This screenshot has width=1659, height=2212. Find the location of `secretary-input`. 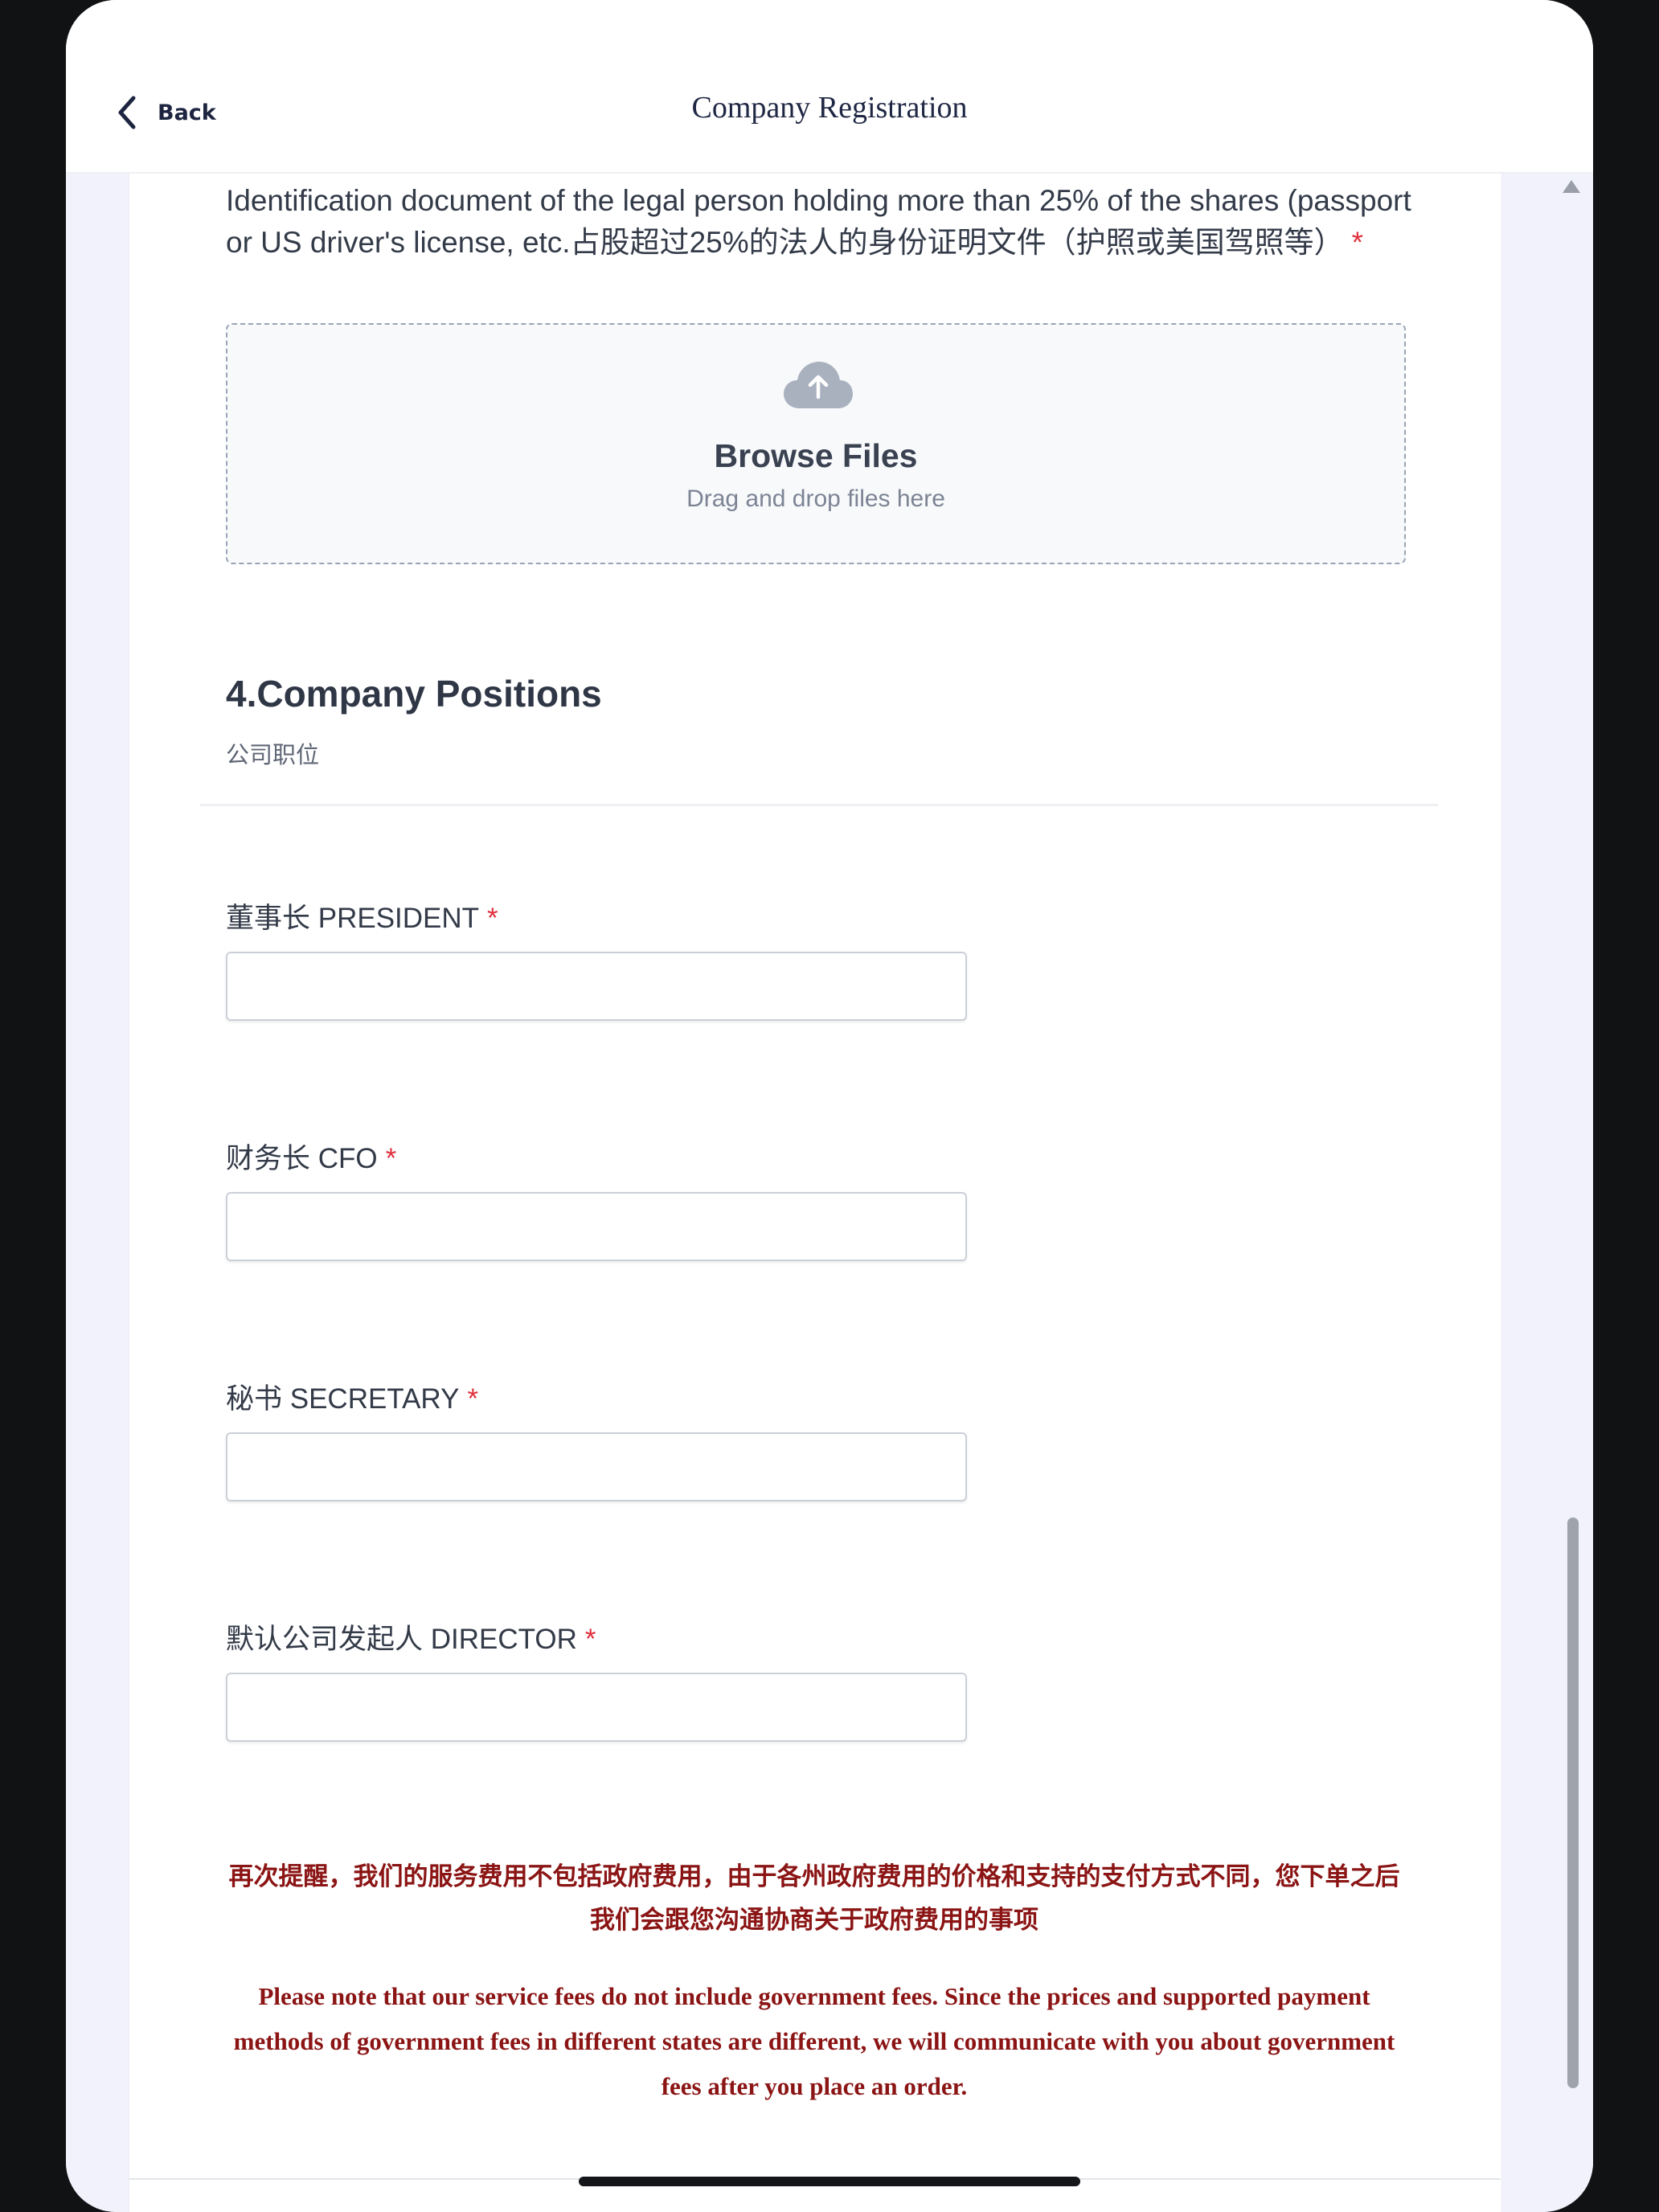

secretary-input is located at coordinates (596, 1466).